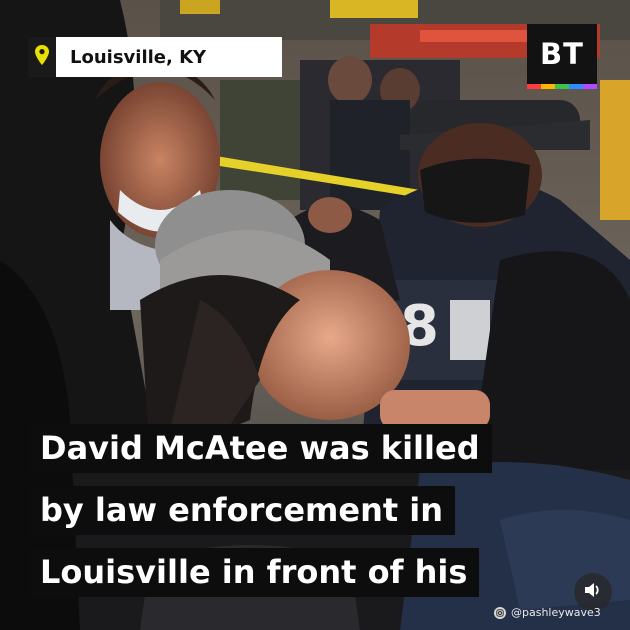 The height and width of the screenshot is (630, 630). Describe the element at coordinates (556, 612) in the screenshot. I see `watermark-handle: @pashleywave3` at that location.